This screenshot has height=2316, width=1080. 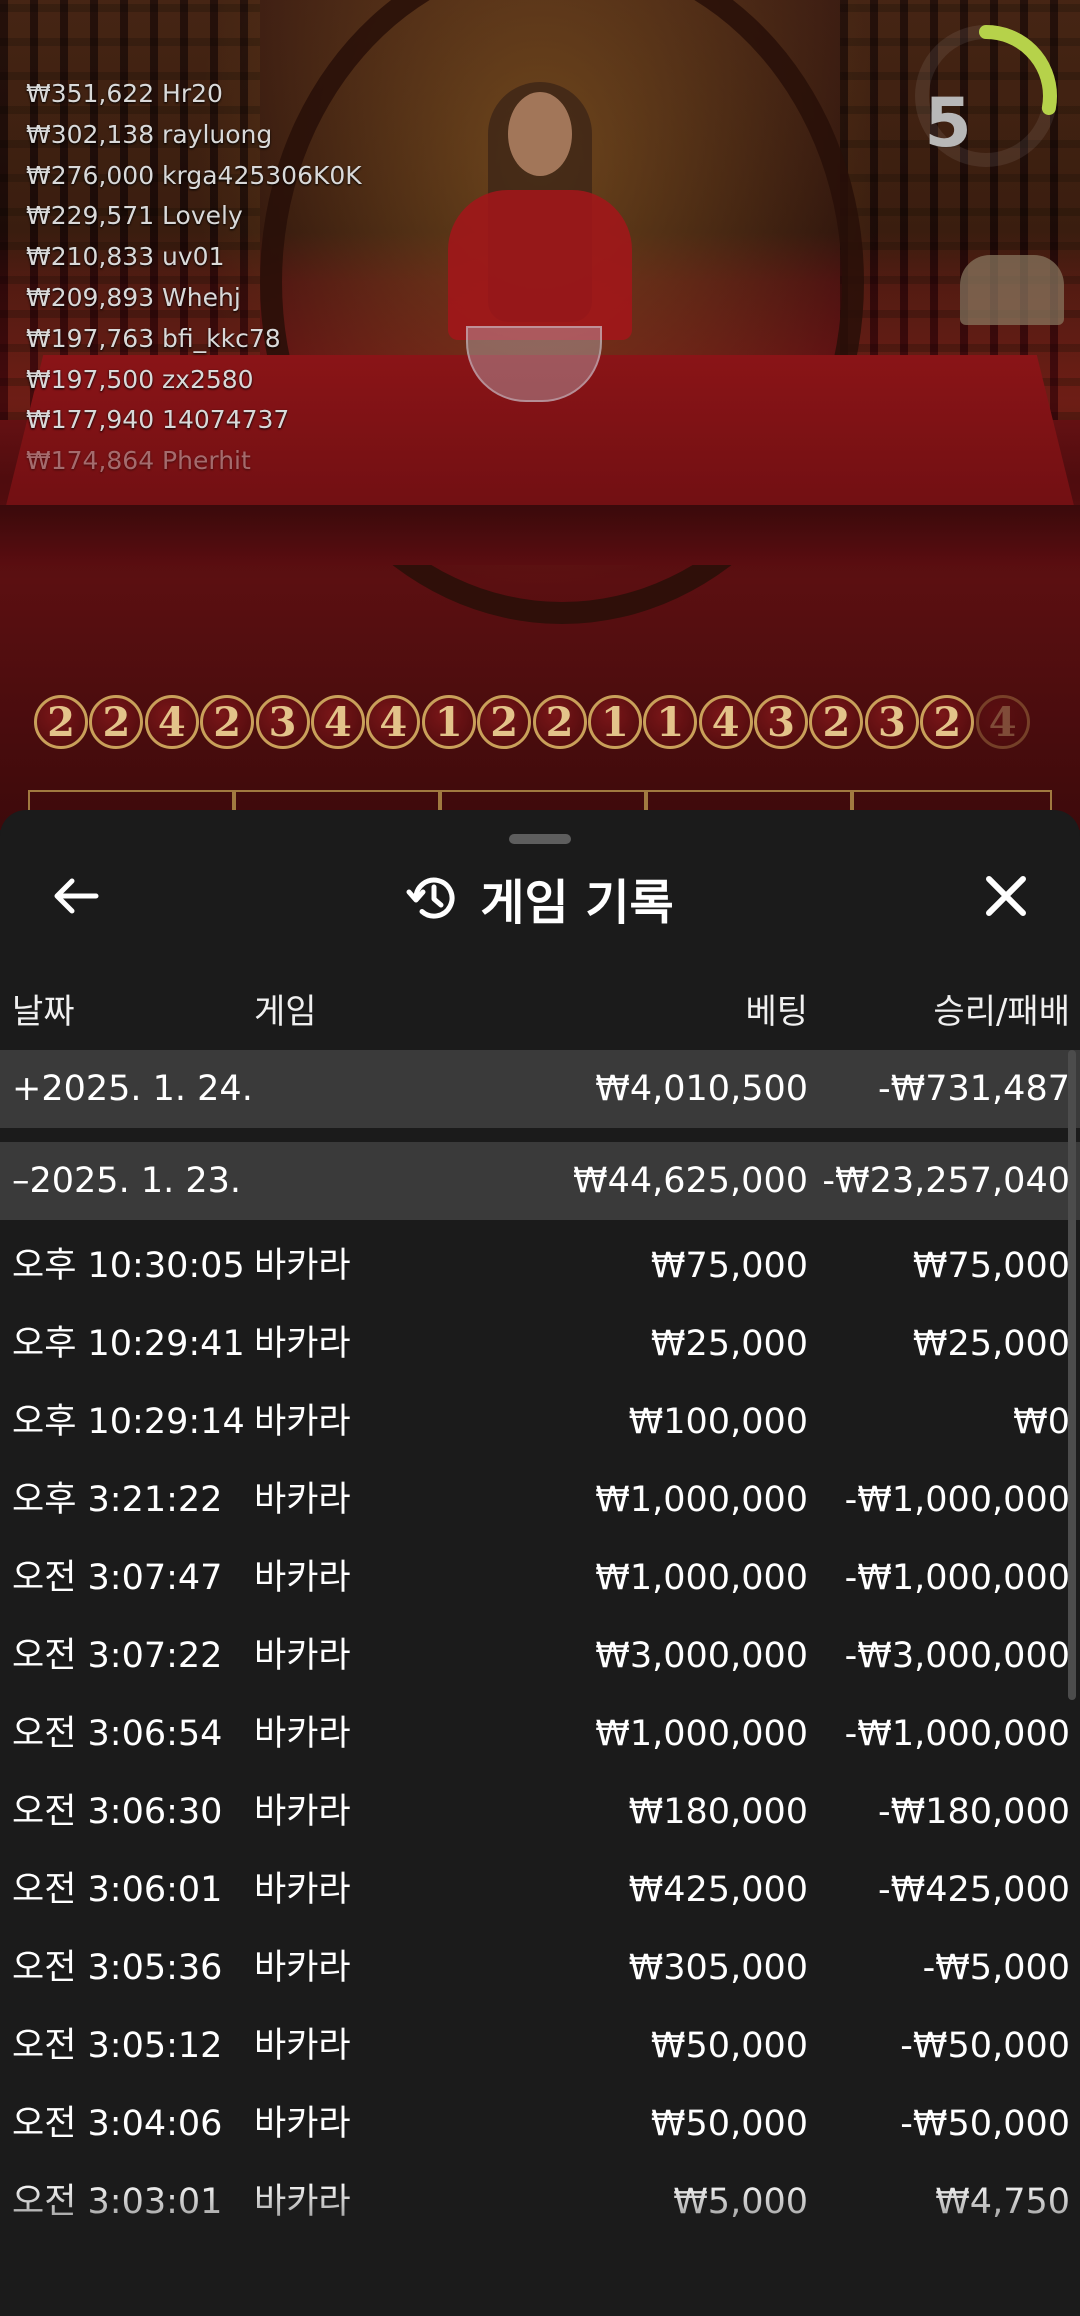 What do you see at coordinates (117, 1968) in the screenshot?
I see `row-time: 오전 3:05:36` at bounding box center [117, 1968].